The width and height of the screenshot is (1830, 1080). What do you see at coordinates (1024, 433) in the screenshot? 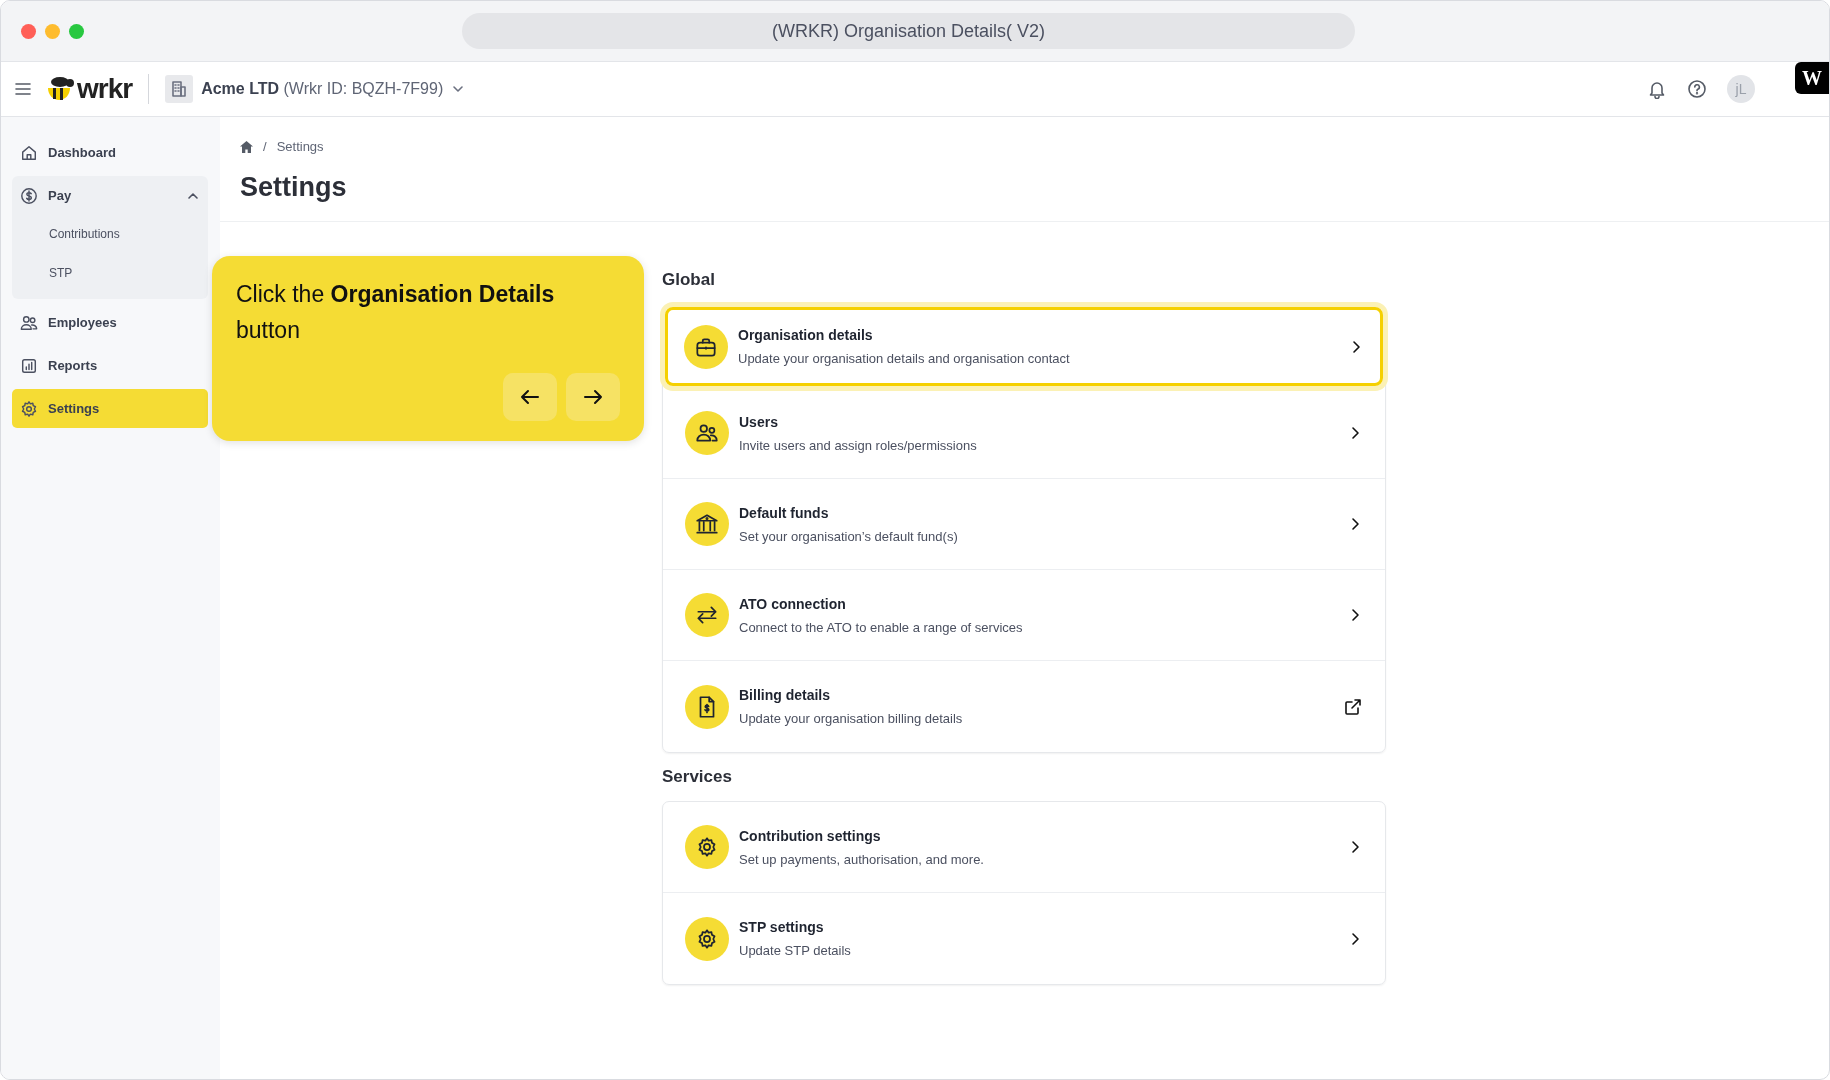
I see `settings-row: Users Invite users and assign roles/permissions` at bounding box center [1024, 433].